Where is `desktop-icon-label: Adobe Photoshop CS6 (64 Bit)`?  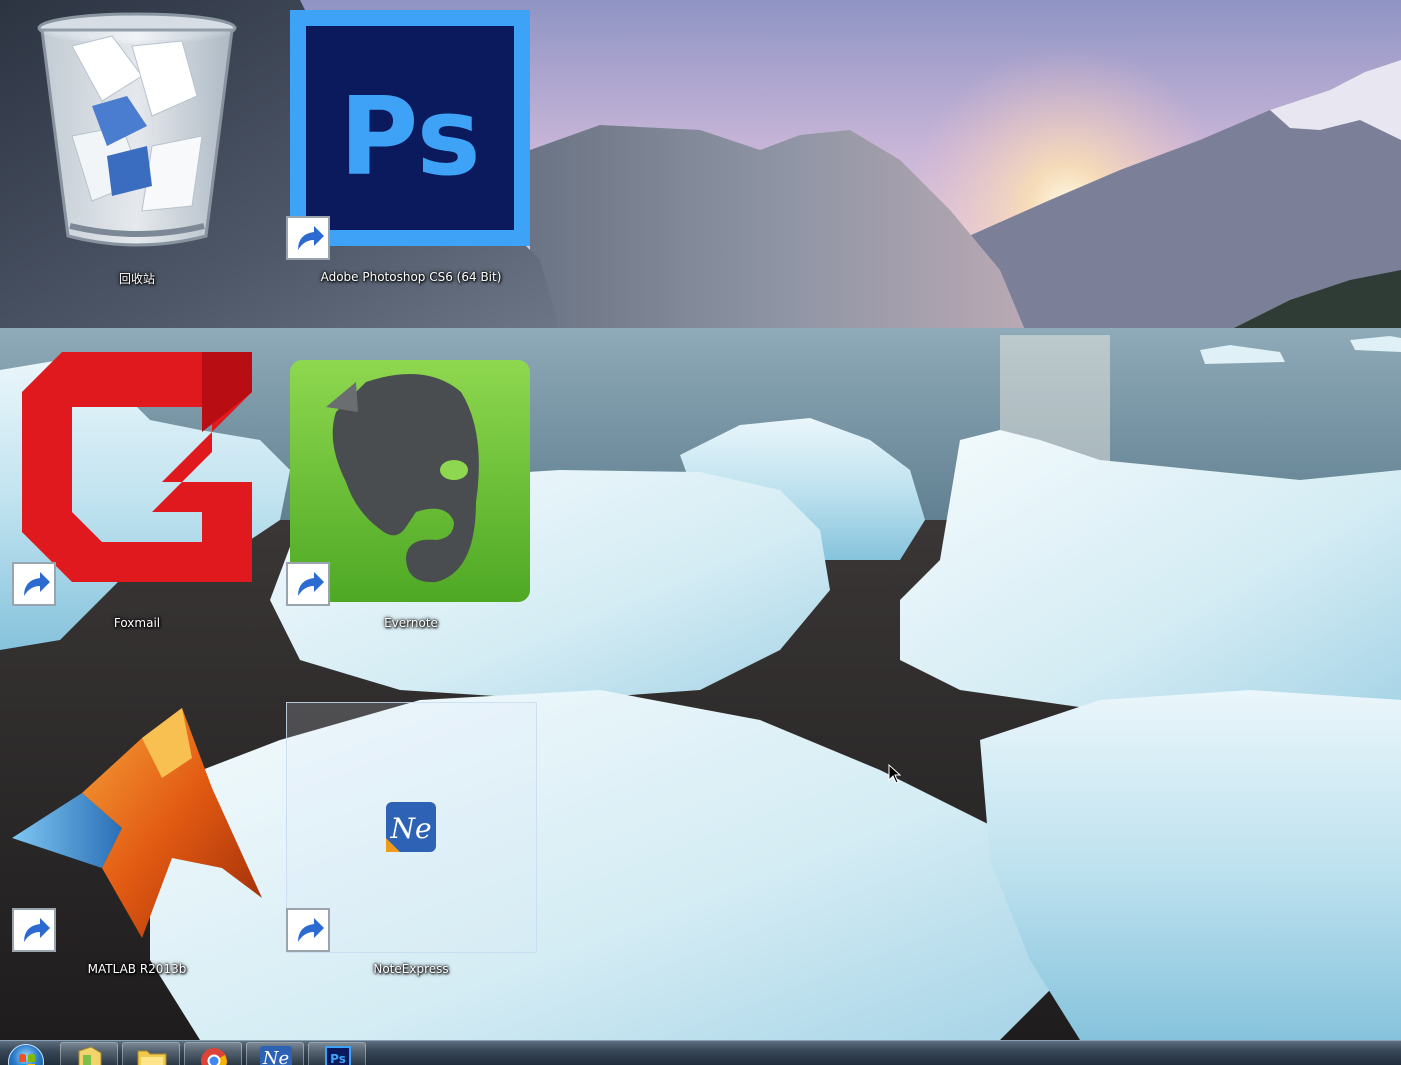
desktop-icon-label: Adobe Photoshop CS6 (64 Bit) is located at coordinates (411, 277).